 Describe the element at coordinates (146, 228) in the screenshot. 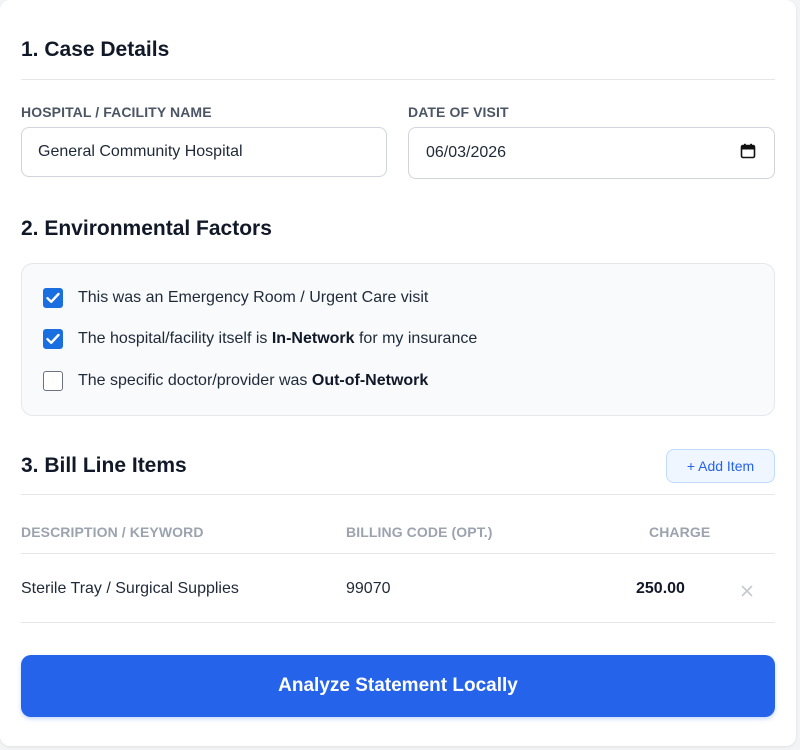

I see `environmental-factors-heading: 2. Environmental Factors` at that location.